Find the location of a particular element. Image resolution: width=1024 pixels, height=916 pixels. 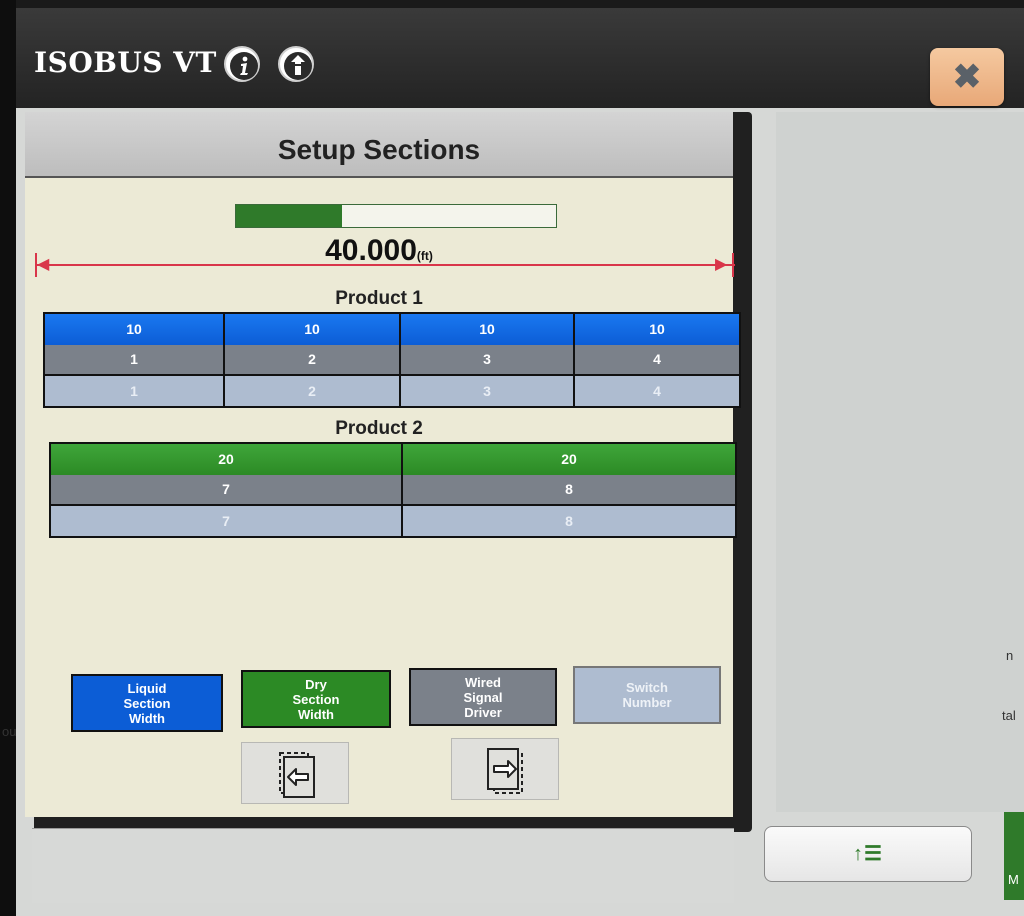

legend-line: Driver is located at coordinates (483, 712).